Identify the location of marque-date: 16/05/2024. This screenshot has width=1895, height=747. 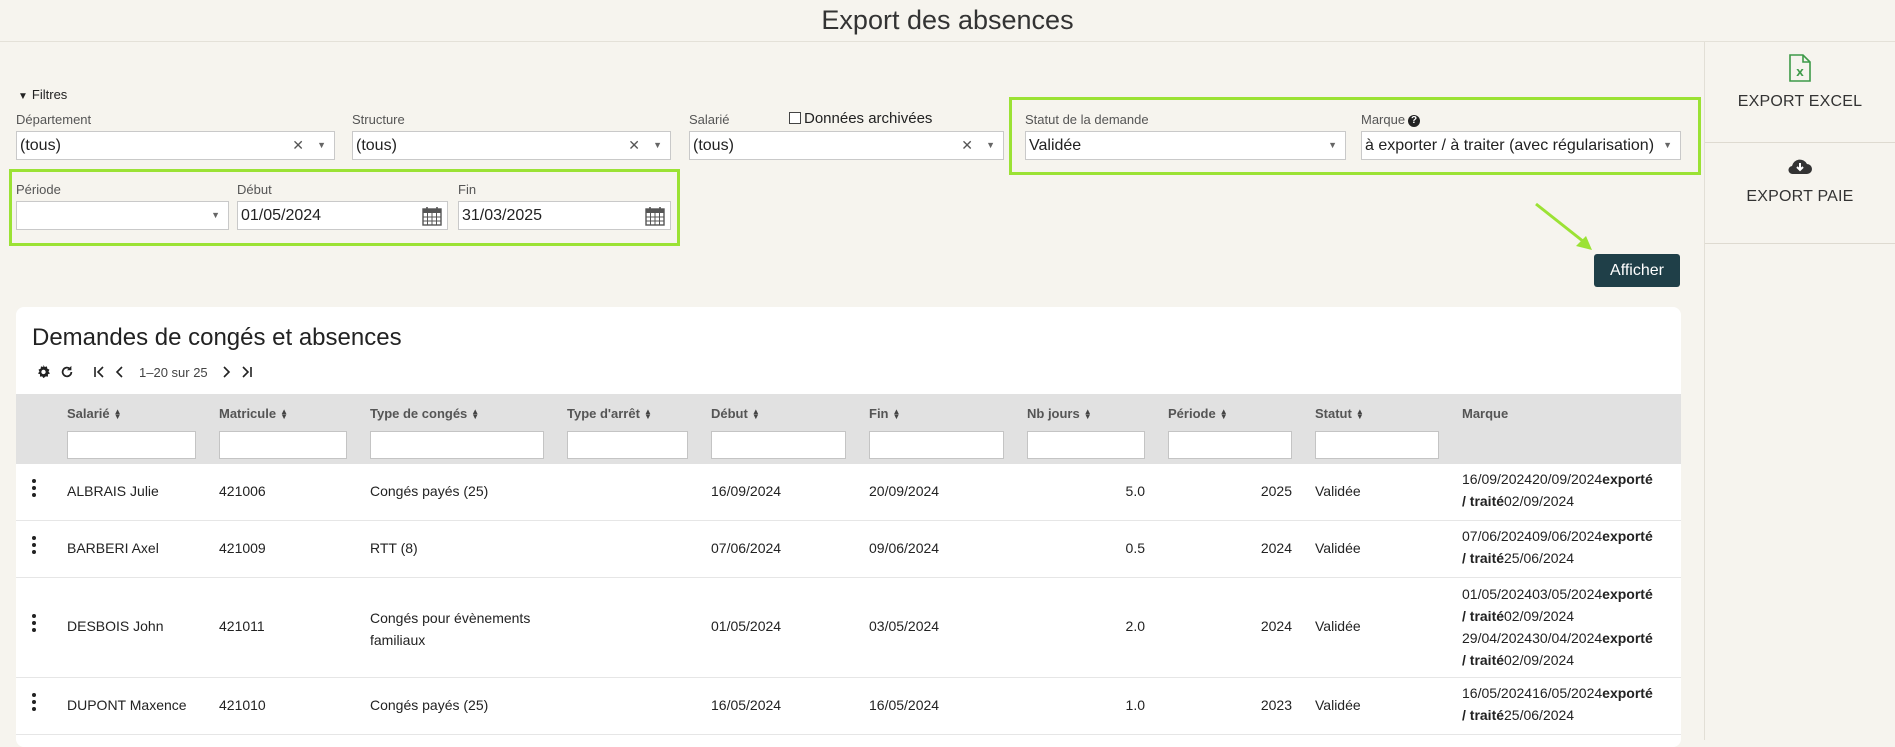
(1497, 693).